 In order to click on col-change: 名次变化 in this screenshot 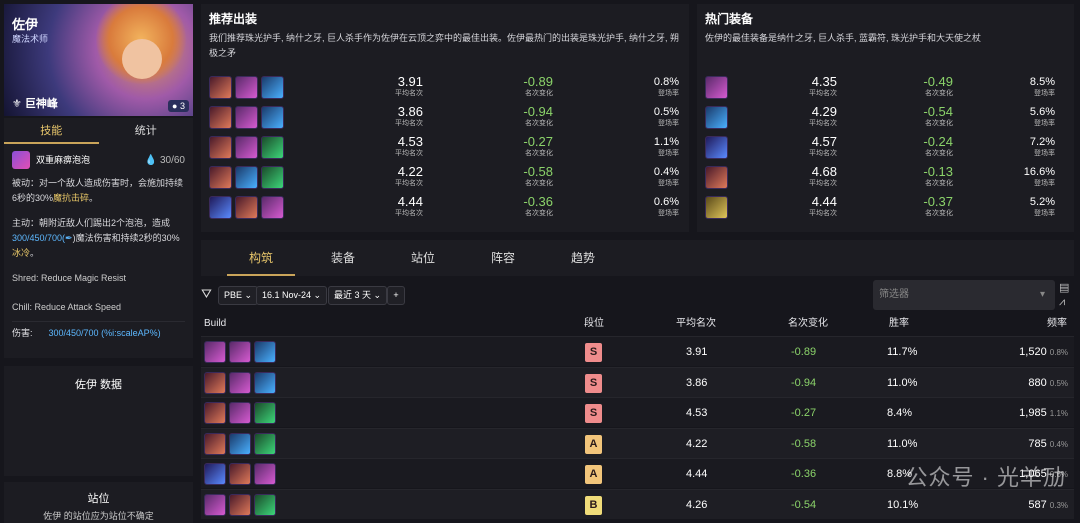, I will do `click(808, 324)`.